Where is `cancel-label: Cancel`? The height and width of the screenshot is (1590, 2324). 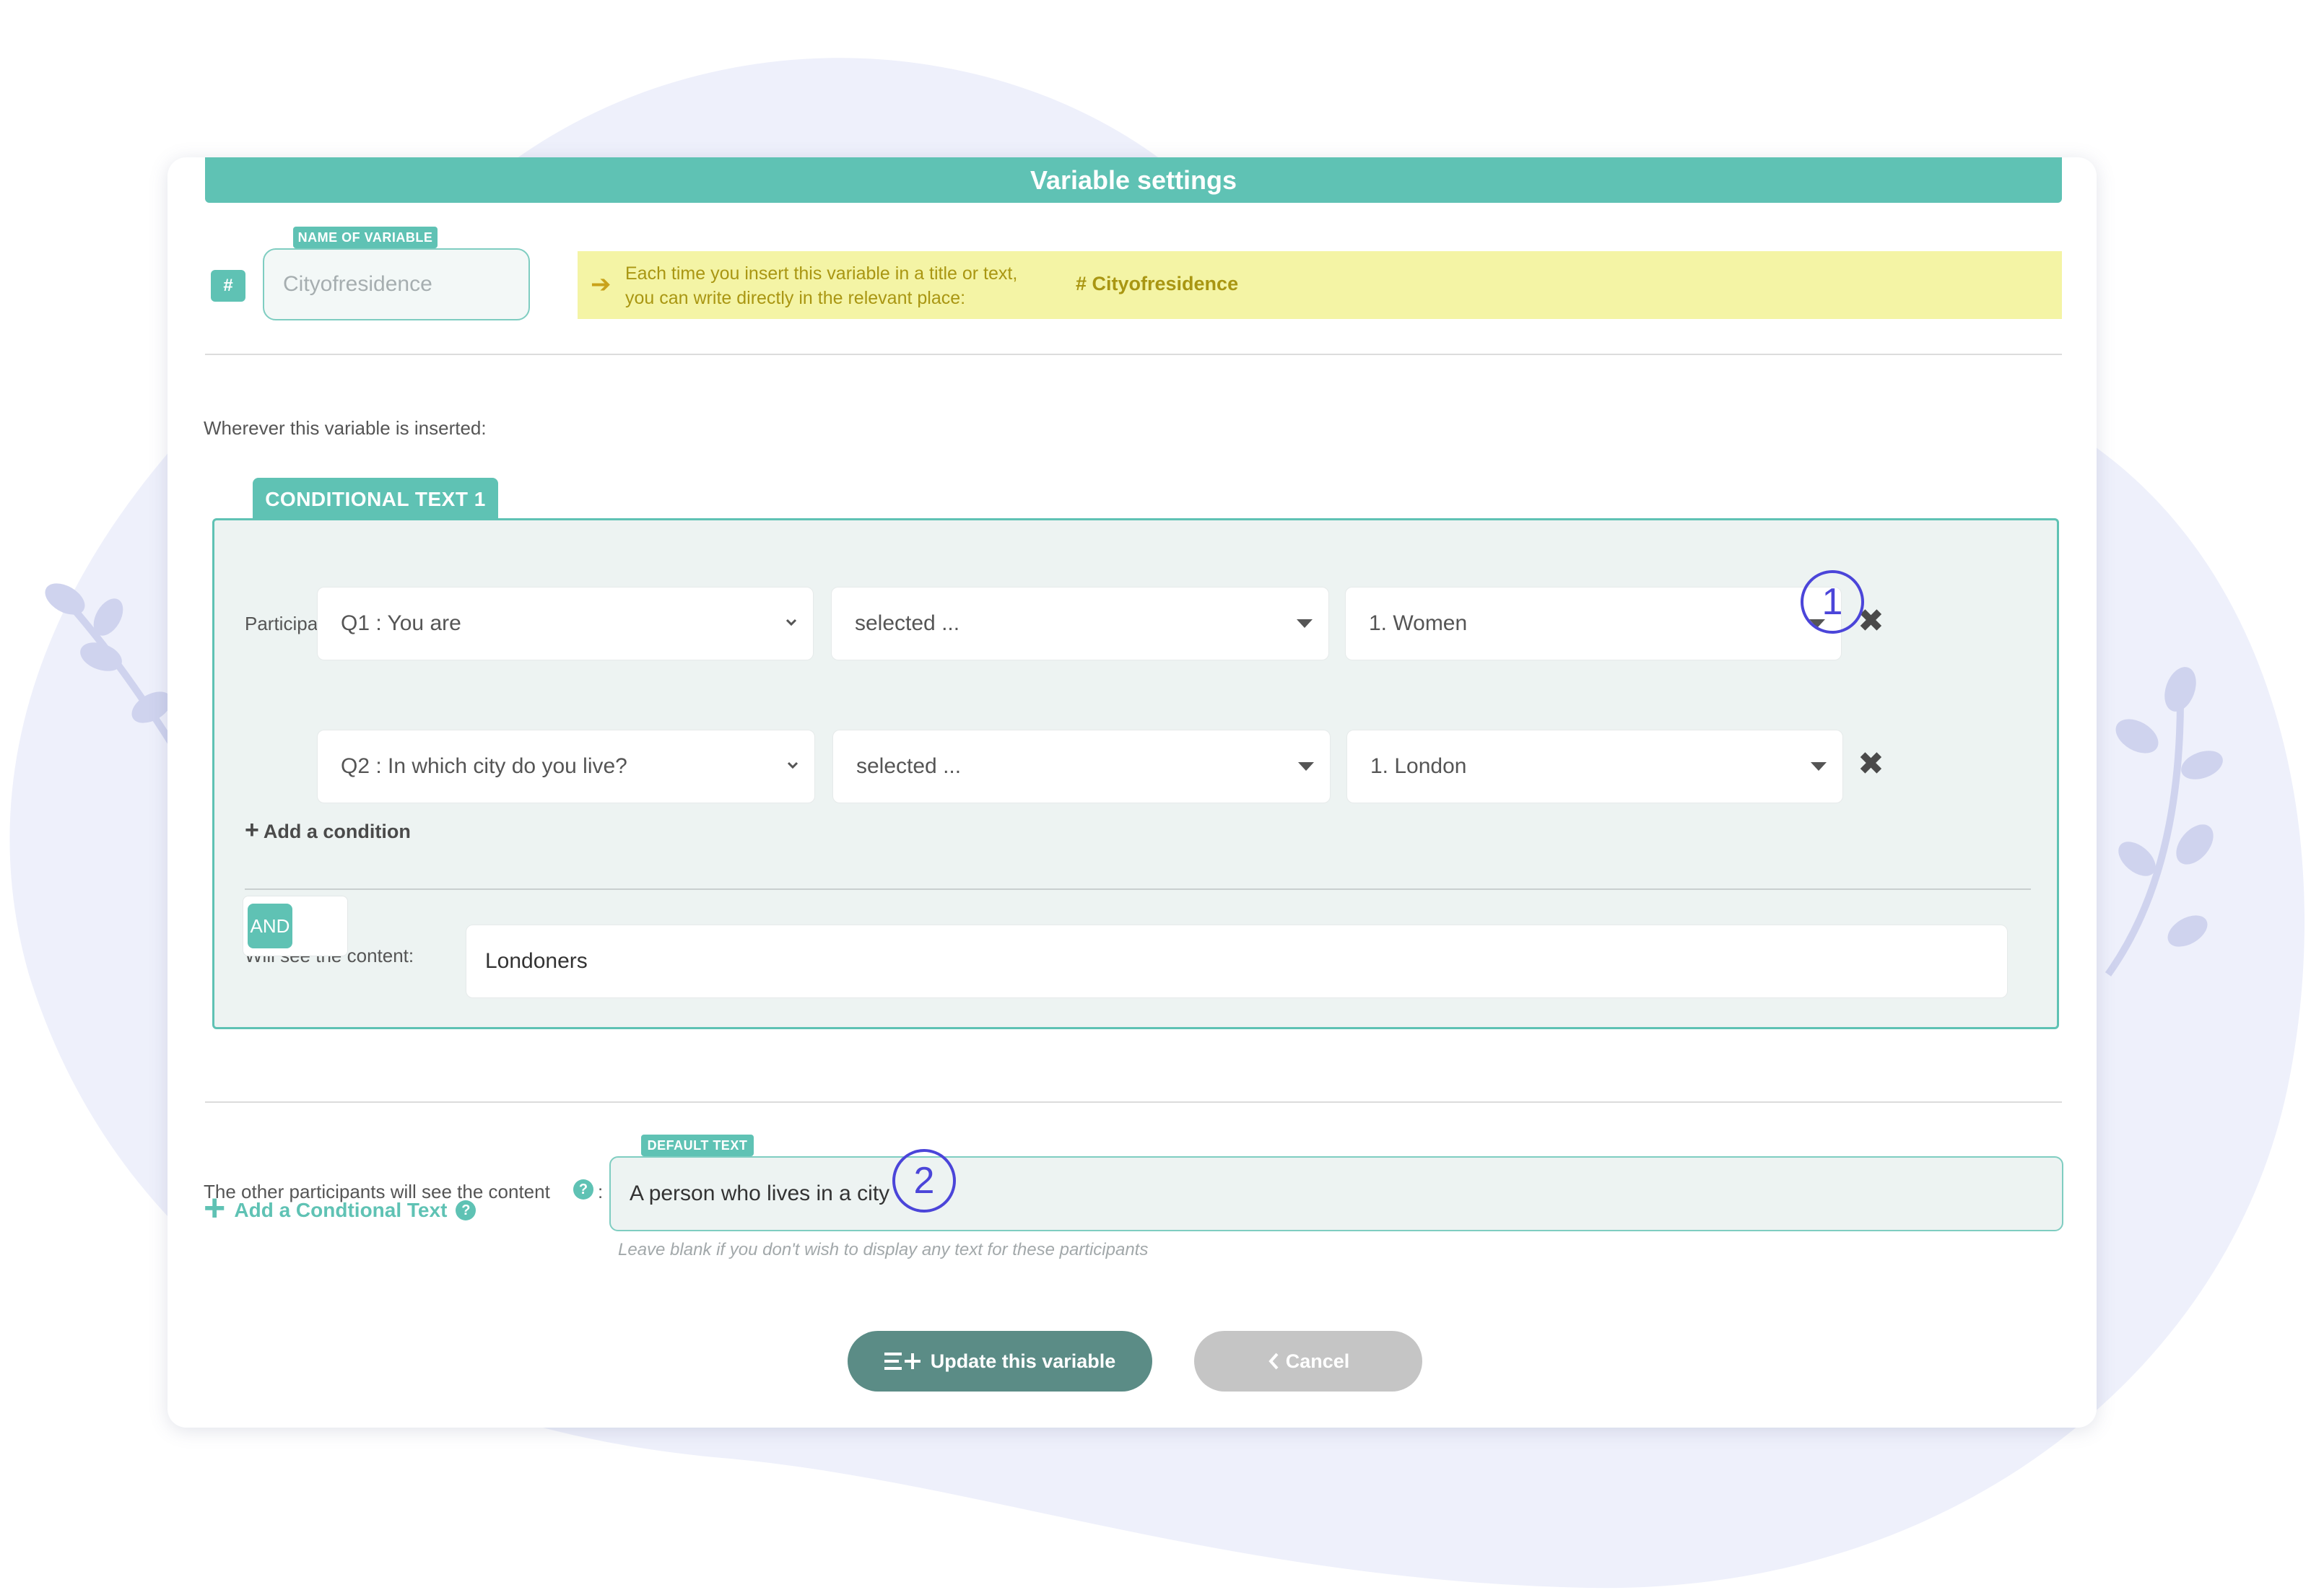
cancel-label: Cancel is located at coordinates (1317, 1361).